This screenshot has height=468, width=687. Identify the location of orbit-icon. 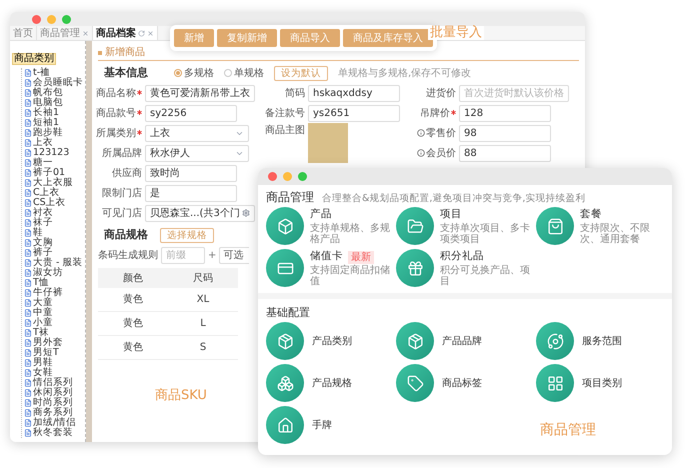
(555, 341).